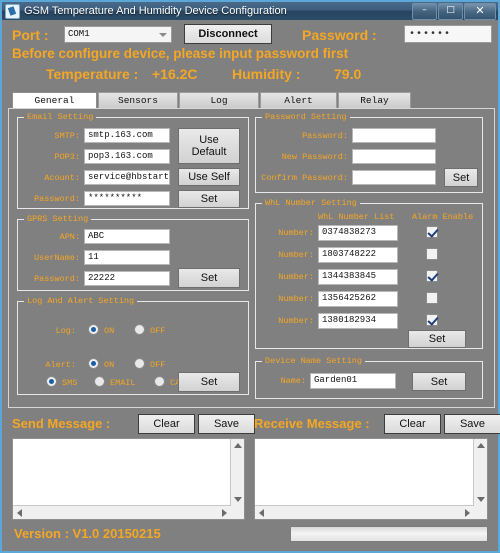  What do you see at coordinates (480, 11) in the screenshot?
I see `close-button: ✕` at bounding box center [480, 11].